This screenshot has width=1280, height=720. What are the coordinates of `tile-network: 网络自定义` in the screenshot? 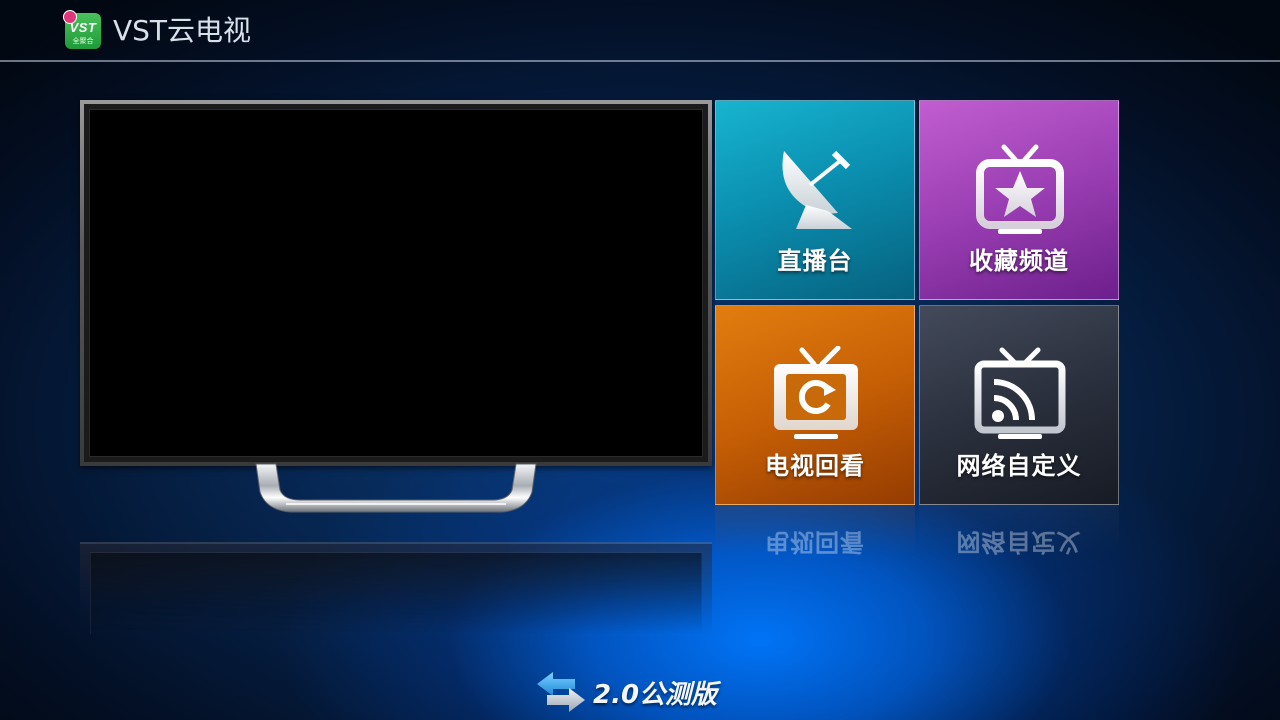 It's located at (1019, 405).